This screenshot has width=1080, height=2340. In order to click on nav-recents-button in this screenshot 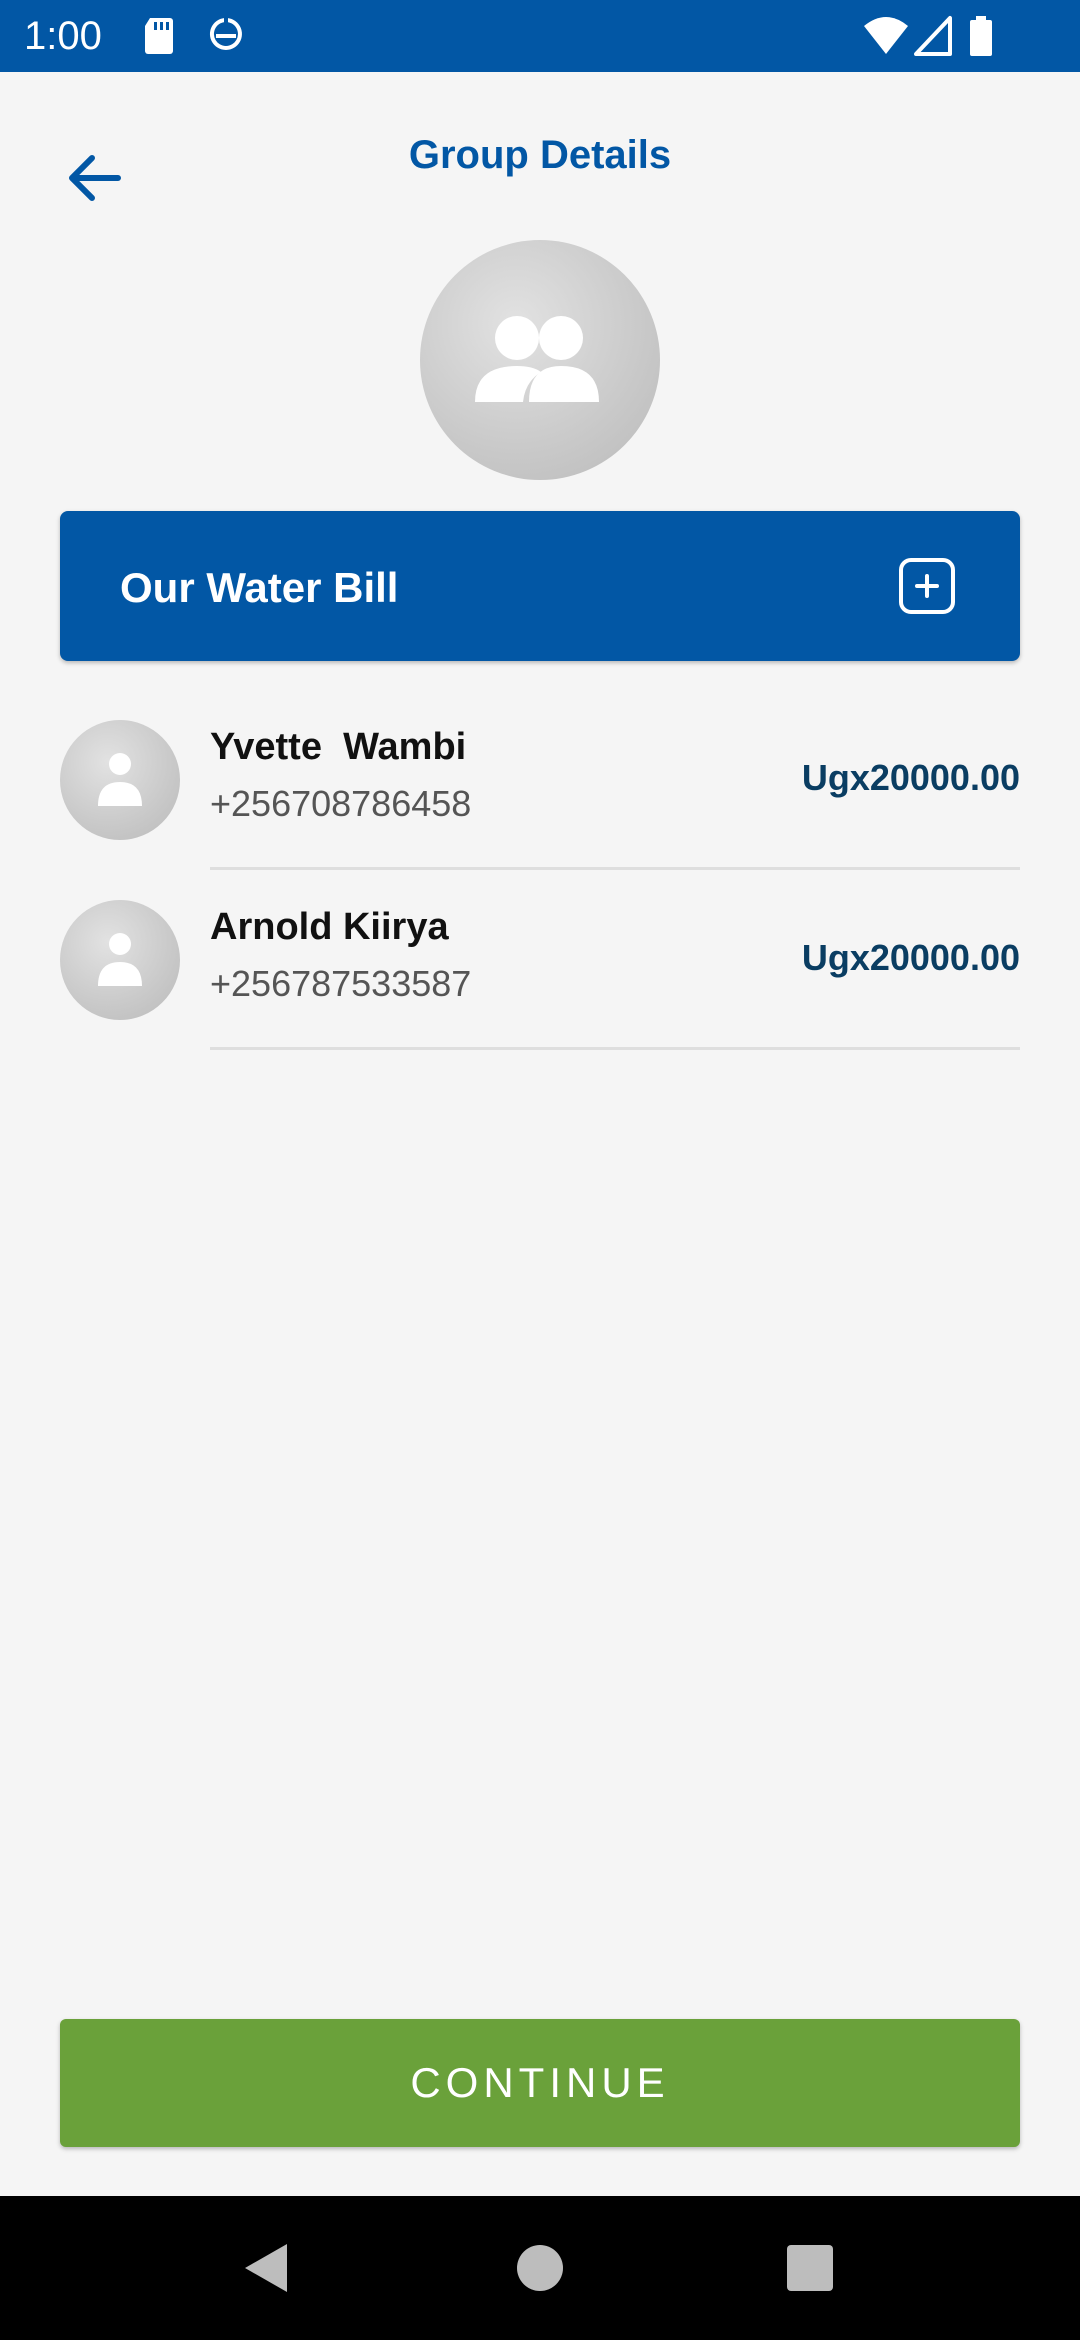, I will do `click(810, 2268)`.